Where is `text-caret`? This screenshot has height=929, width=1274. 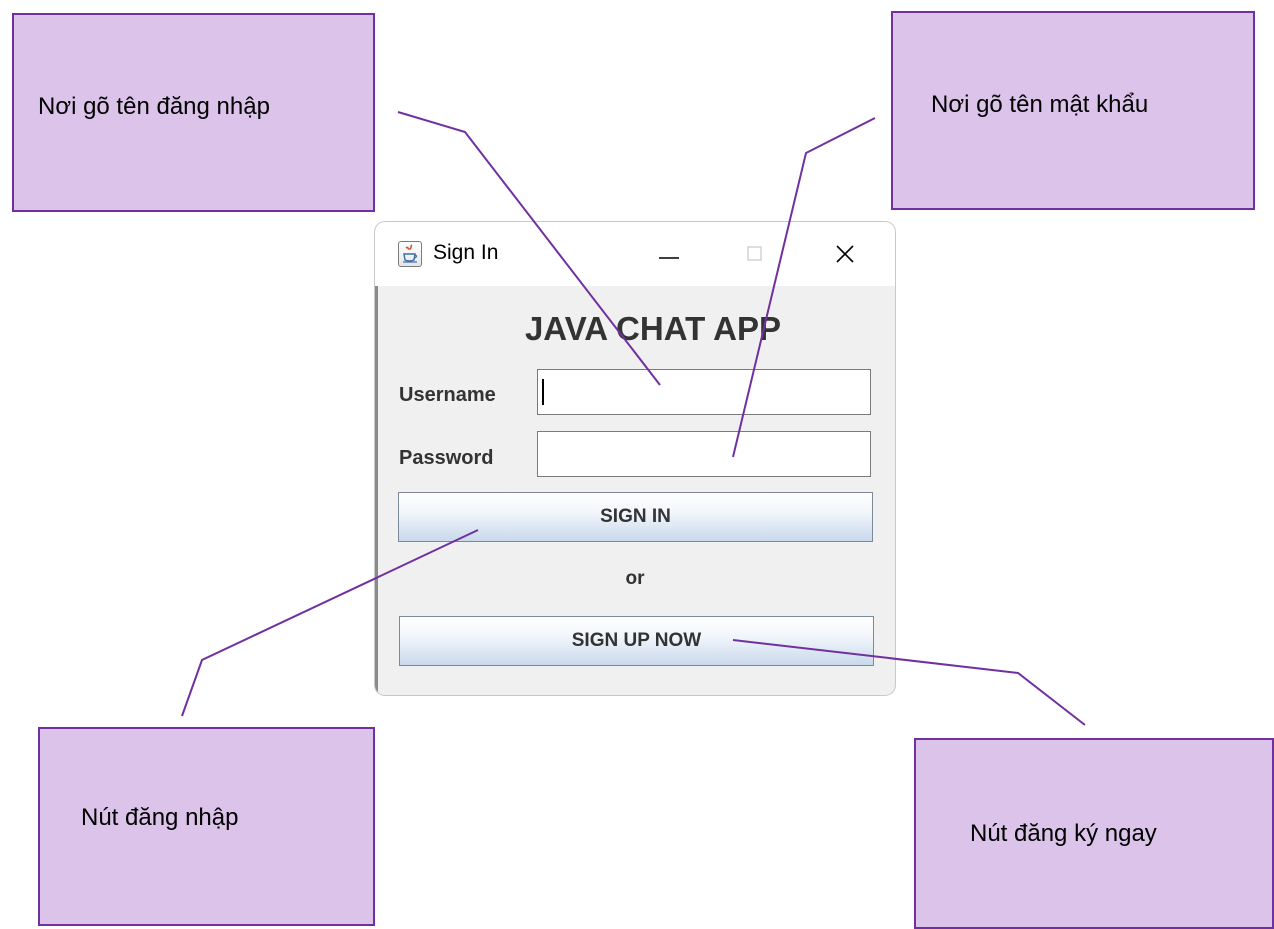 text-caret is located at coordinates (543, 392).